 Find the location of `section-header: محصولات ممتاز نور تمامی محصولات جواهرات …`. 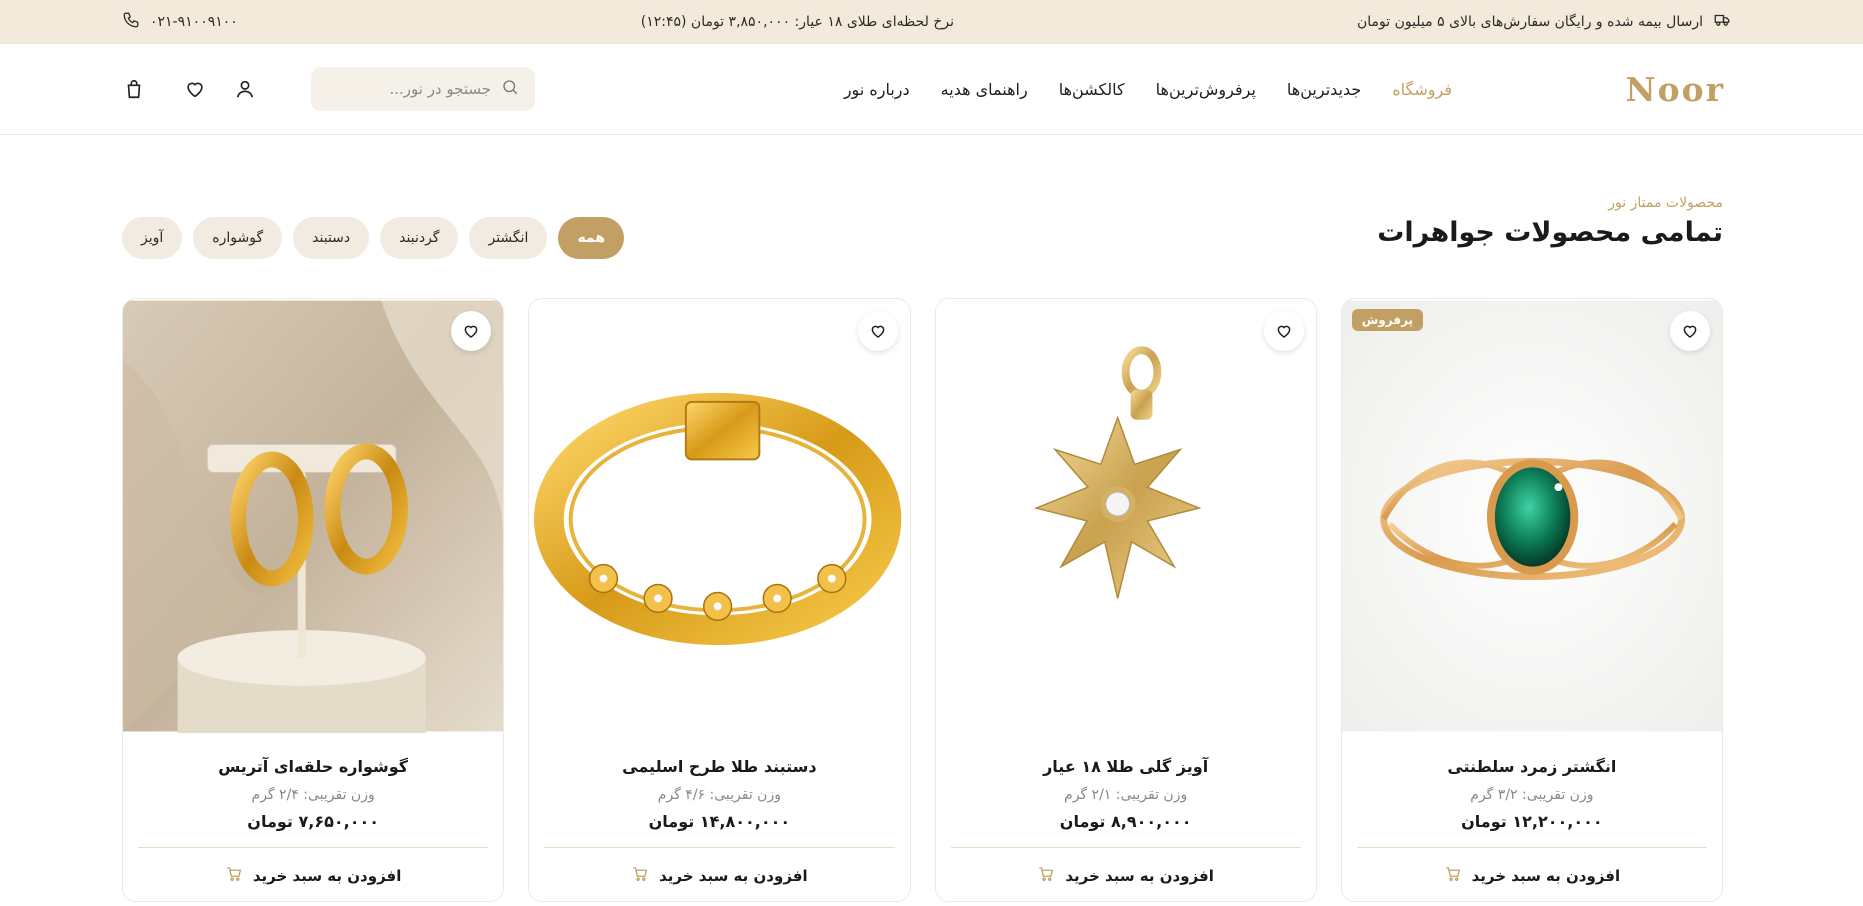

section-header: محصولات ممتاز نور تمامی محصولات جواهرات … is located at coordinates (922, 230).